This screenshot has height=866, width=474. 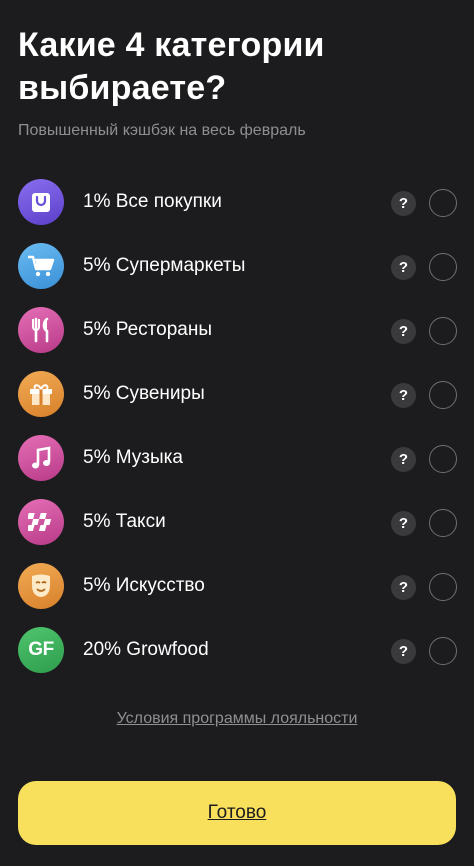 What do you see at coordinates (146, 649) in the screenshot?
I see `category-label: 20% Growfood` at bounding box center [146, 649].